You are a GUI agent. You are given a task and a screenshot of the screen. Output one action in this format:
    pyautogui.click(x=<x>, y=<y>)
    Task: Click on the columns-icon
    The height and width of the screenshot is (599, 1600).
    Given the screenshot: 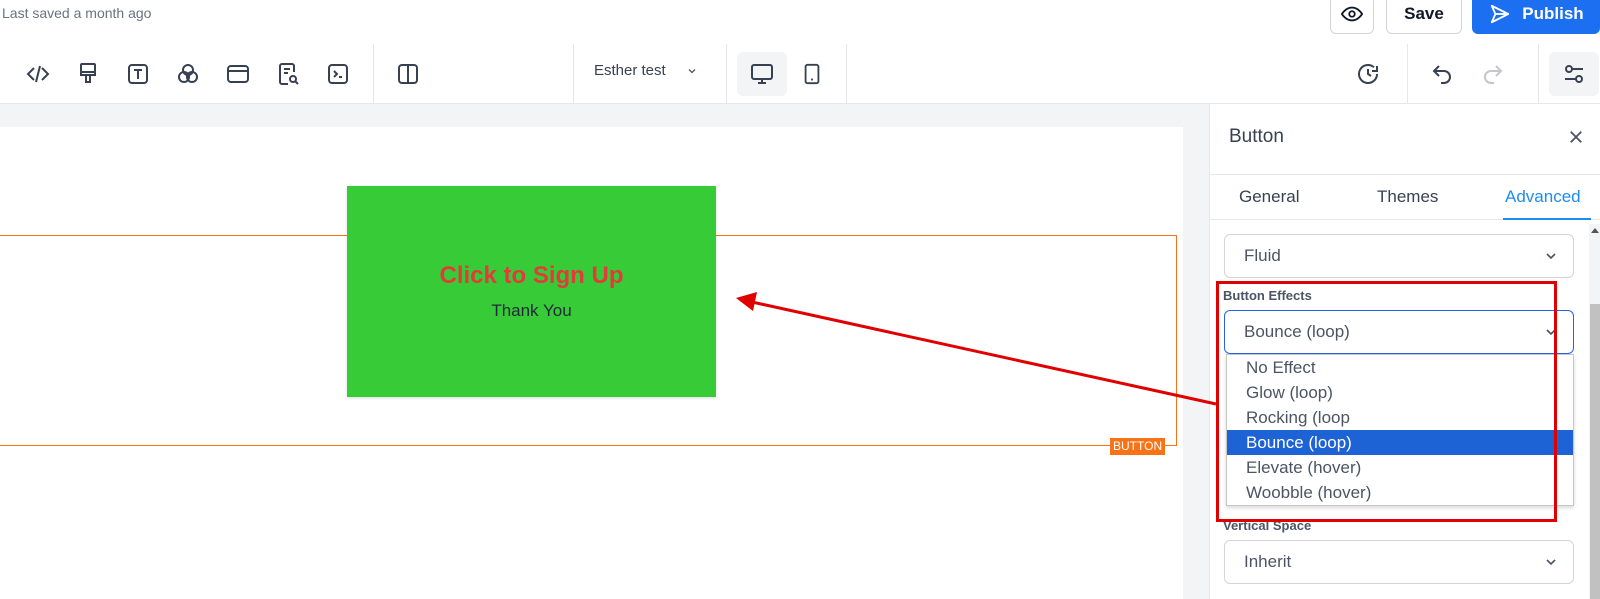 What is the action you would take?
    pyautogui.click(x=408, y=74)
    